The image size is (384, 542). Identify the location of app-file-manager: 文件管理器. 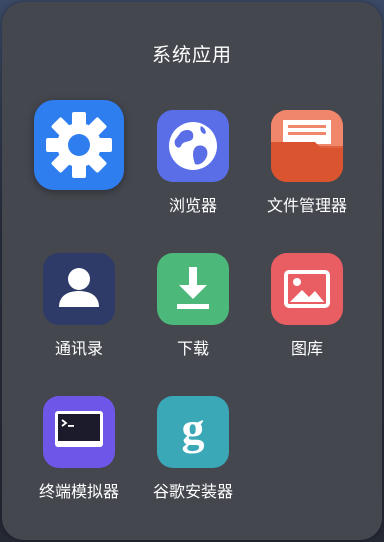
(307, 175).